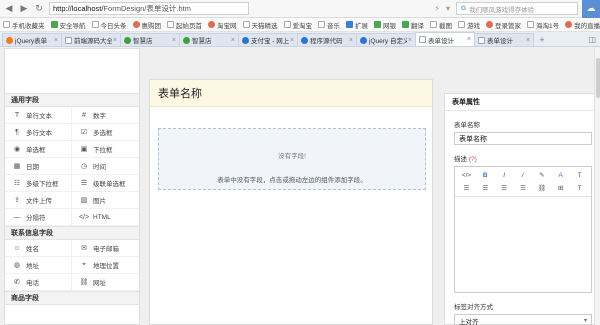 Image resolution: width=600 pixels, height=325 pixels. I want to click on bookmark-item: 游戏, so click(469, 25).